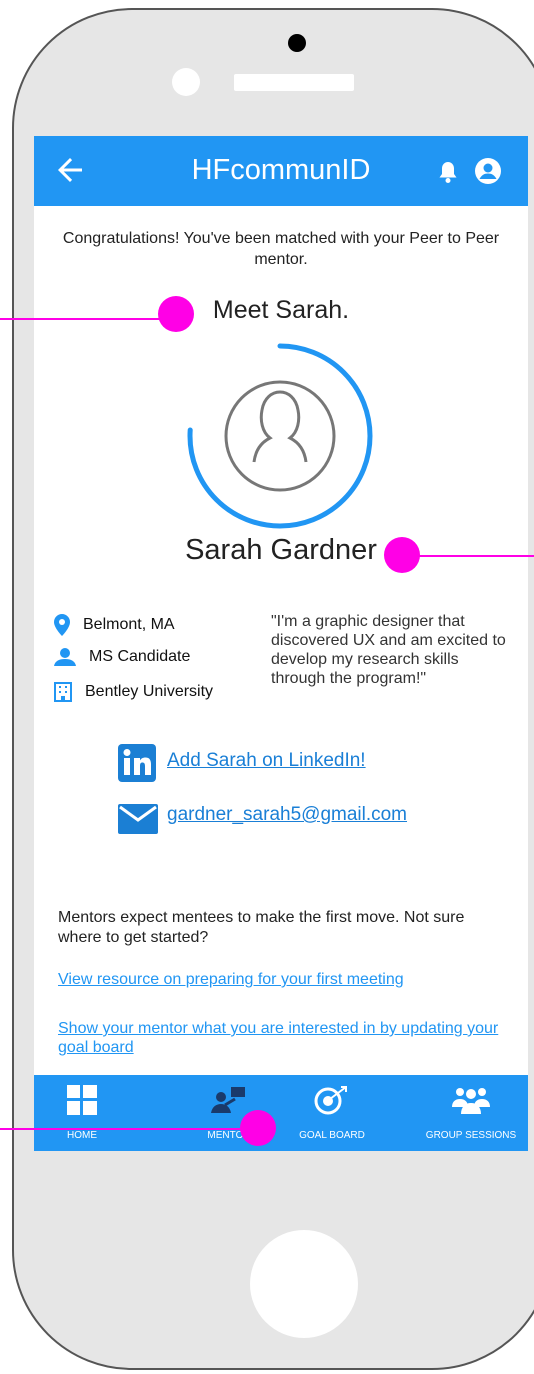 The width and height of the screenshot is (534, 1374). What do you see at coordinates (129, 624) in the screenshot?
I see `location-text: Belmont, MA` at bounding box center [129, 624].